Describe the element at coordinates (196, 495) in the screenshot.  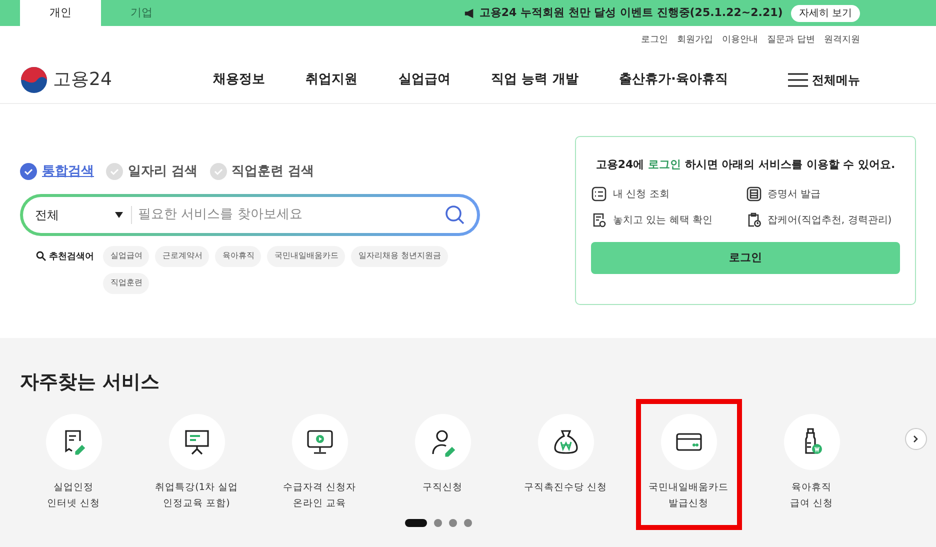
I see `service-label: 취업특강(1차 실업 인정교육 포함)` at that location.